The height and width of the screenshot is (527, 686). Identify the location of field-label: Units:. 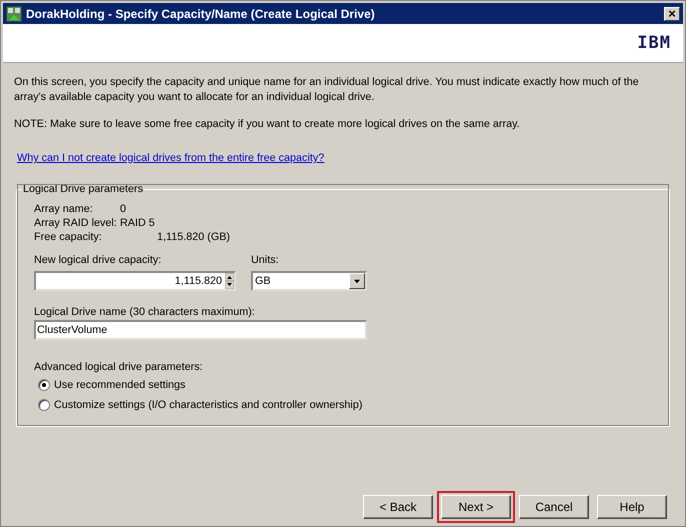
(265, 260).